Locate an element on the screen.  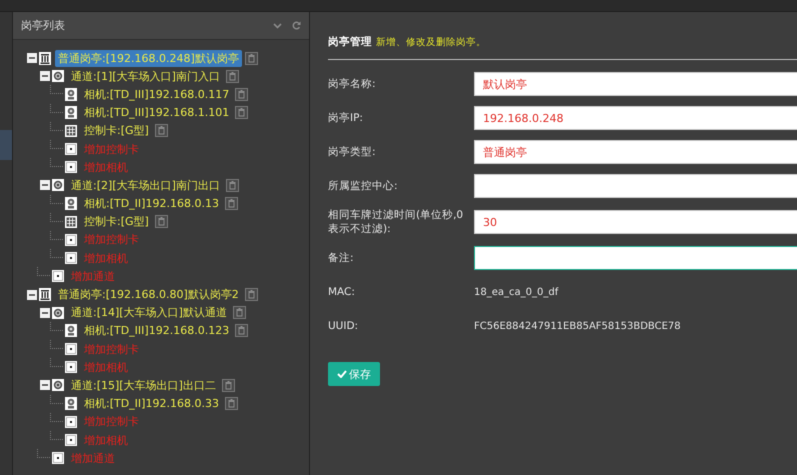
field-label: 岗亭类型: is located at coordinates (352, 152).